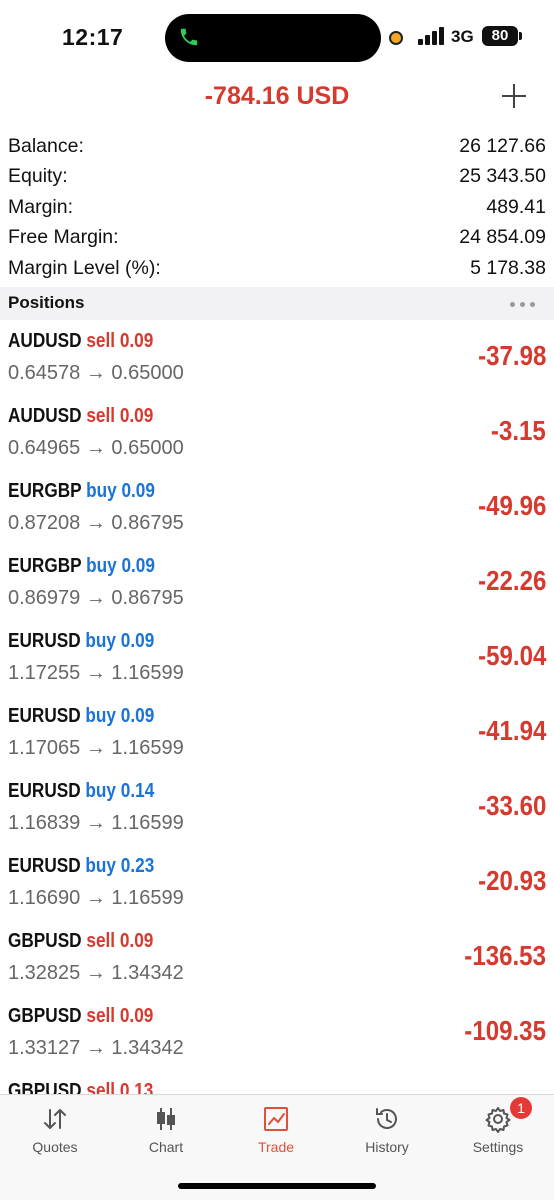 Image resolution: width=554 pixels, height=1200 pixels. I want to click on quotes-arrows-icon, so click(55, 1119).